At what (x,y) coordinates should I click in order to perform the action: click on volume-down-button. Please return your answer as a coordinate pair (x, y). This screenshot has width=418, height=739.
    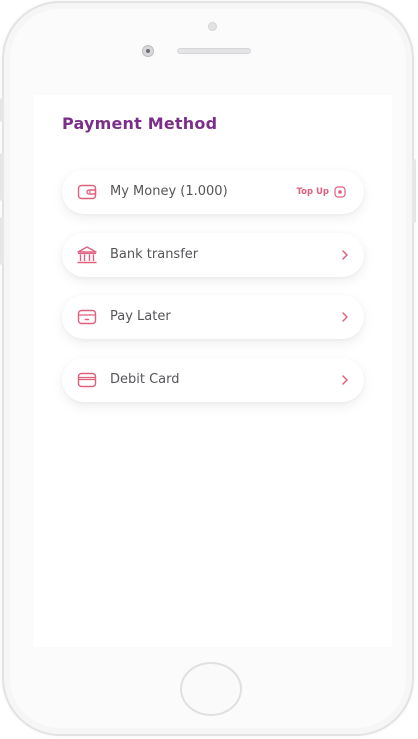
    Looking at the image, I should click on (2, 241).